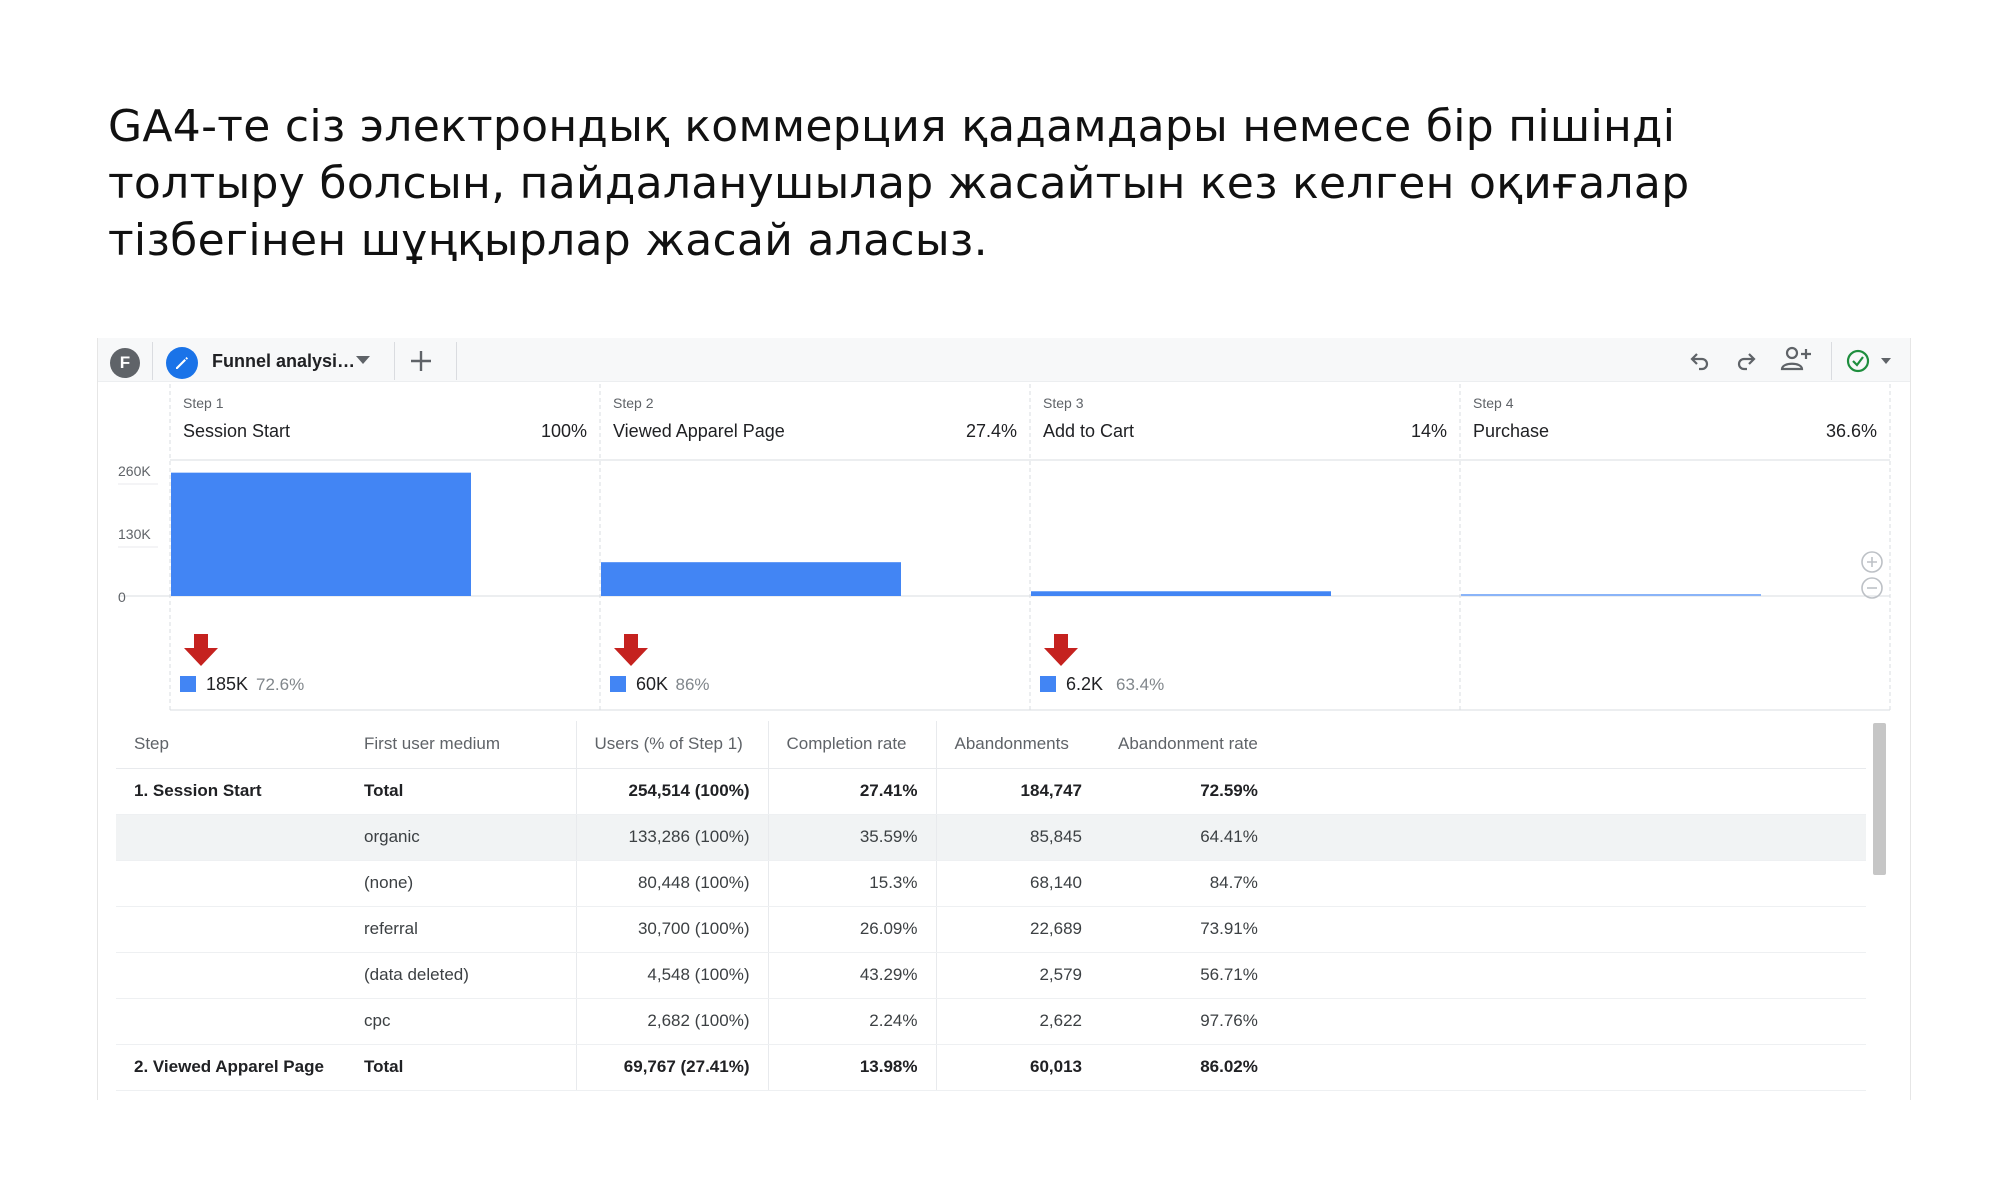 The height and width of the screenshot is (1200, 2000). What do you see at coordinates (1796, 359) in the screenshot?
I see `share-user-icon` at bounding box center [1796, 359].